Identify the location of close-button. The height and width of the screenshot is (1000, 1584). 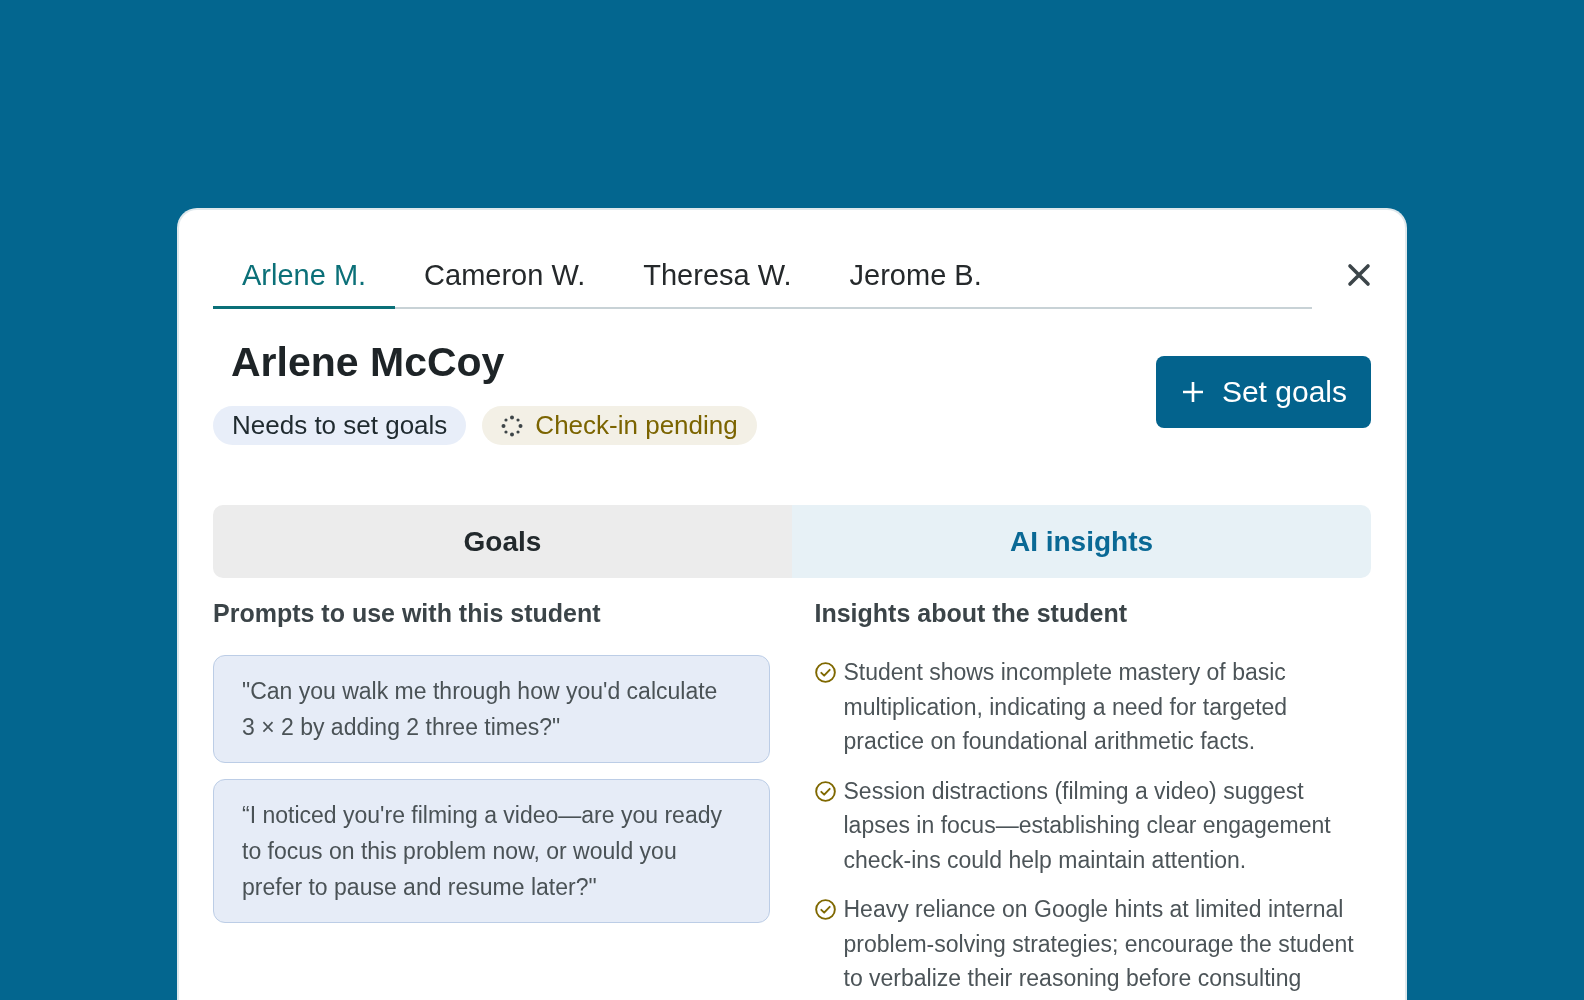
(1359, 274).